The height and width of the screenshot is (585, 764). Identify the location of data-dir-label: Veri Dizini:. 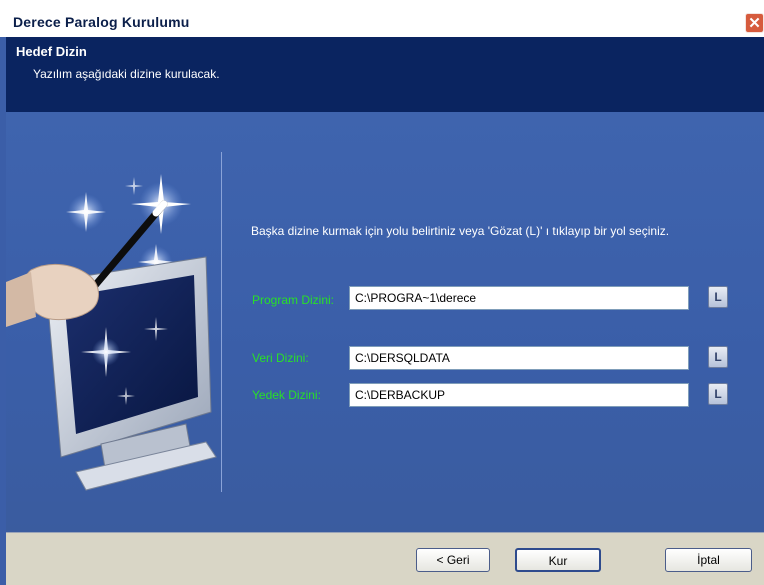
(280, 358).